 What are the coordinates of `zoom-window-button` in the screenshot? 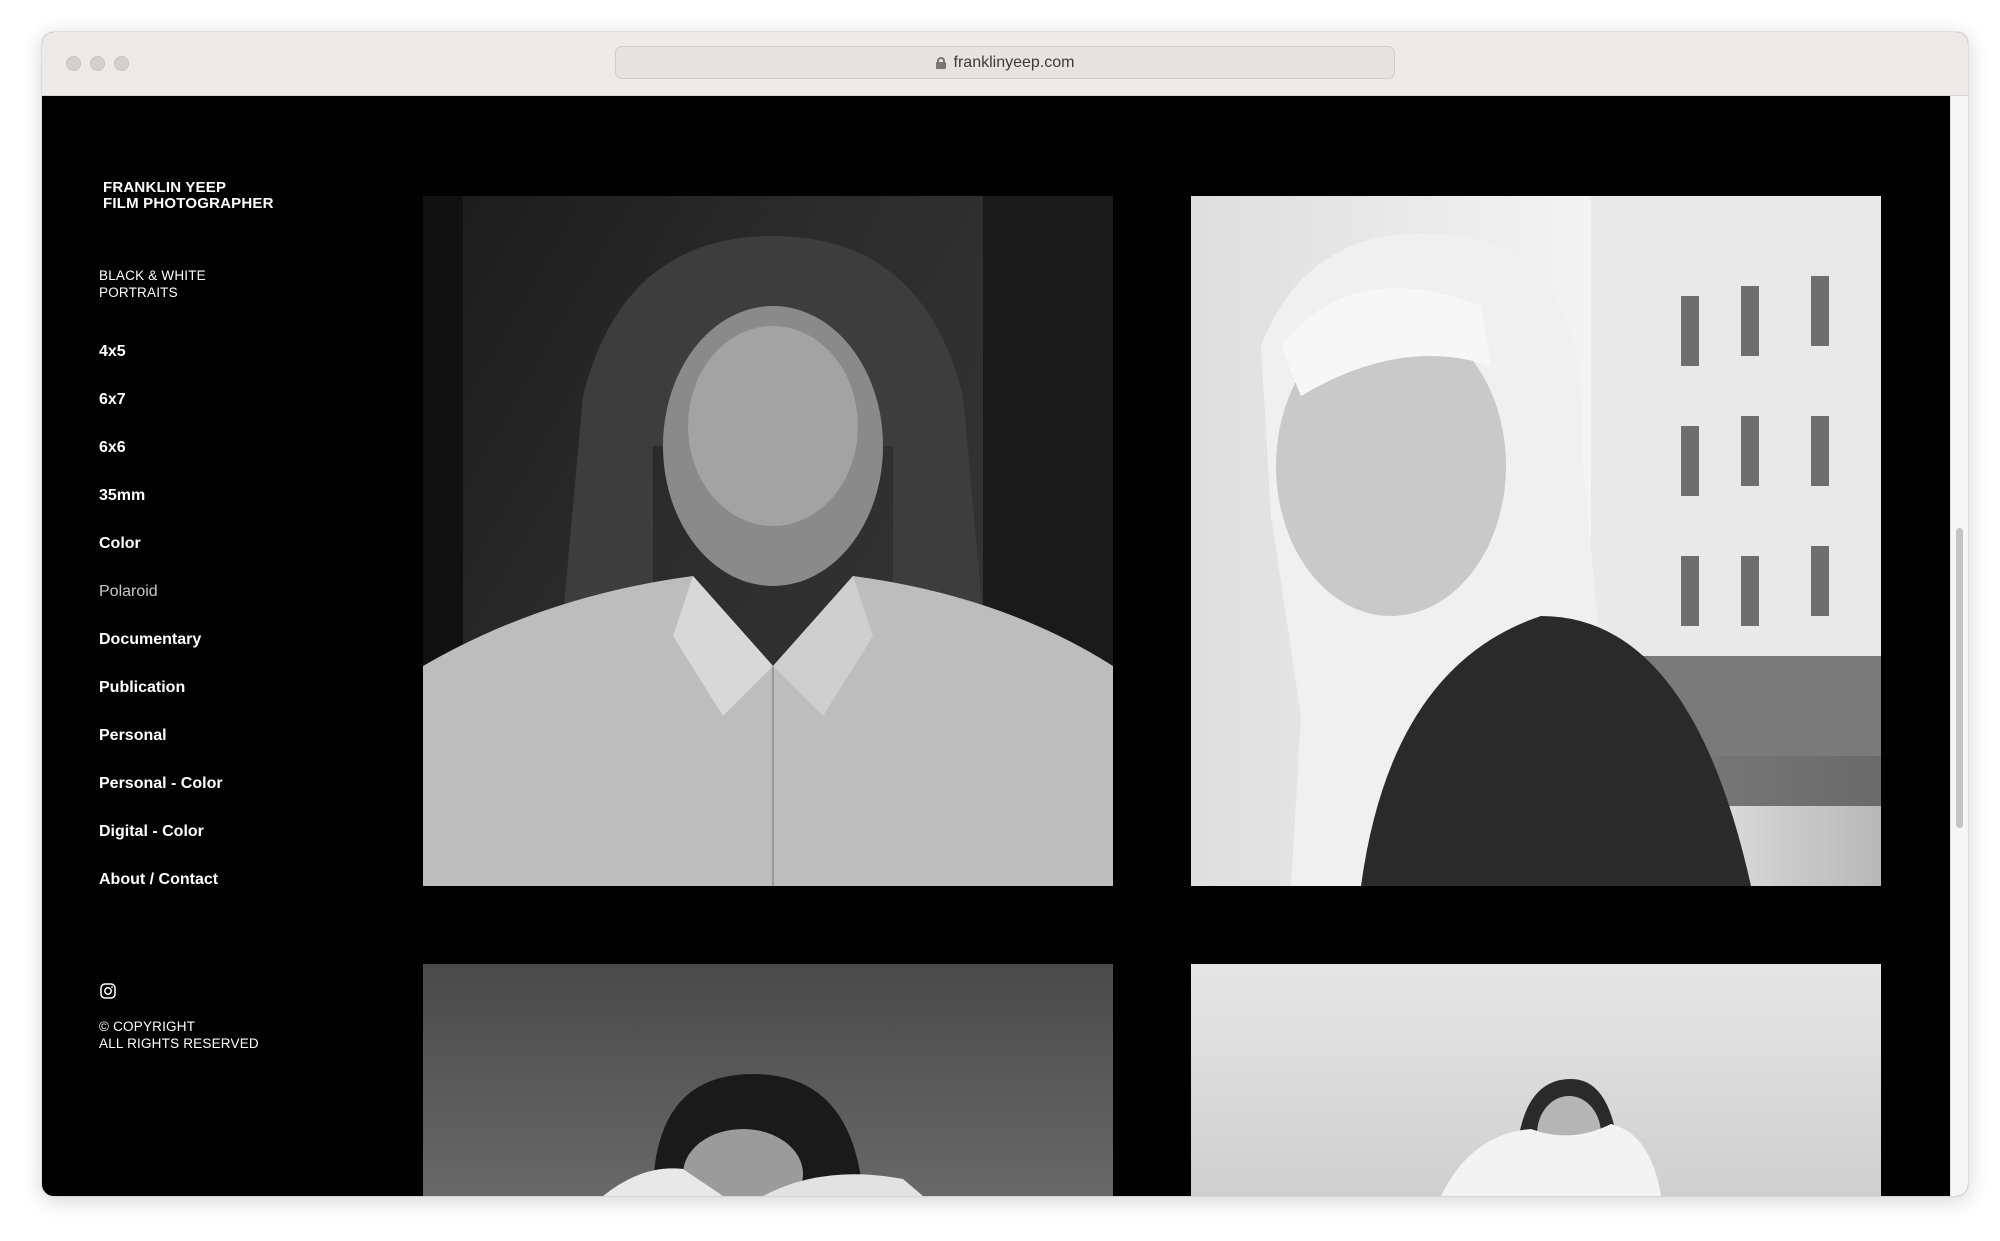 It's located at (121, 63).